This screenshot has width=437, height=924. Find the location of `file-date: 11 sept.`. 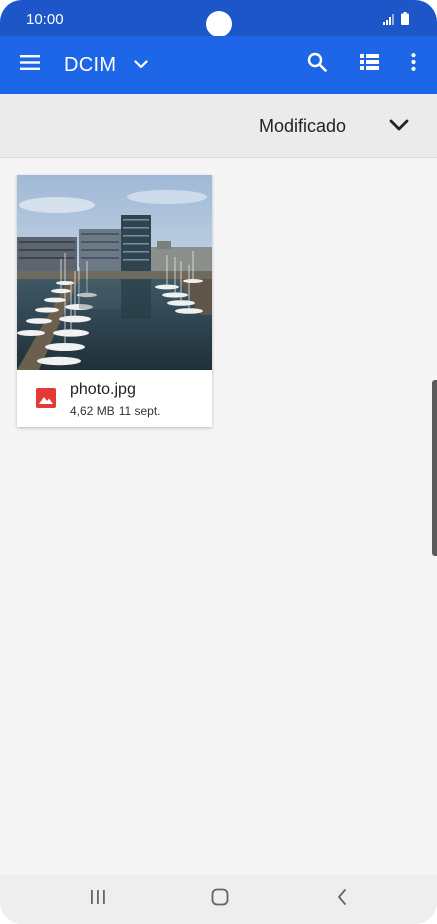

file-date: 11 sept. is located at coordinates (139, 411).